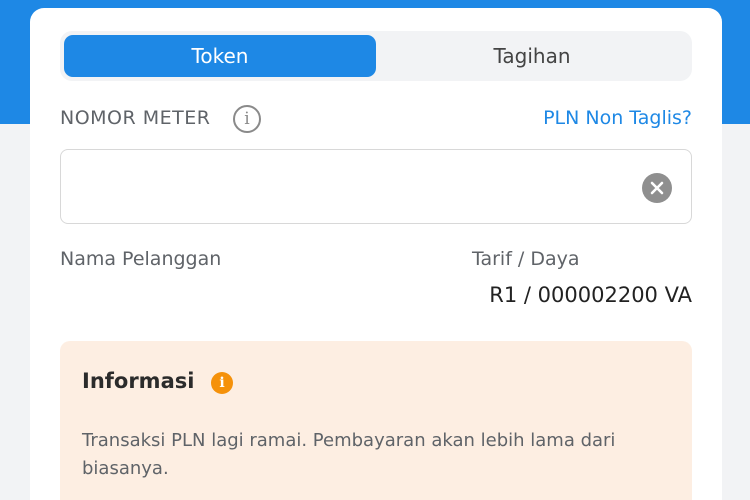 Image resolution: width=750 pixels, height=500 pixels. I want to click on tarif-value: R1 / 000002200 VA, so click(590, 295).